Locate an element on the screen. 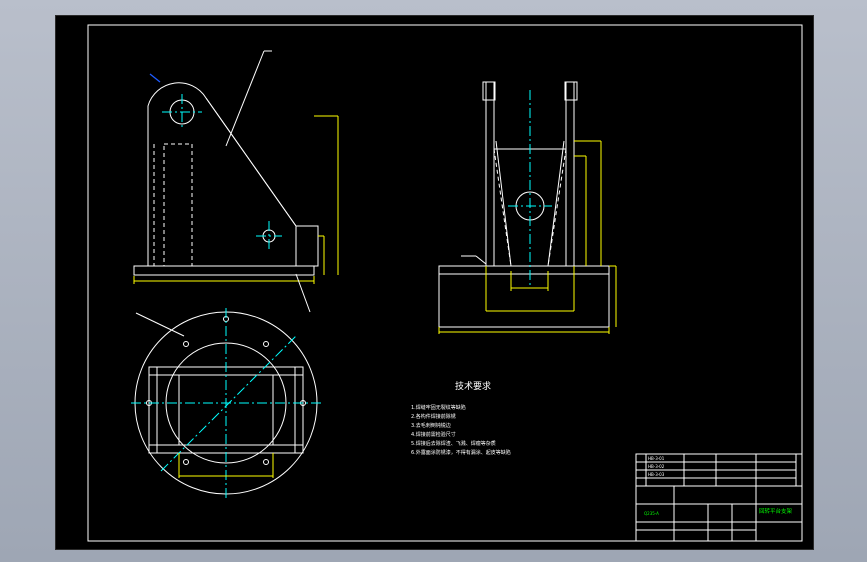 The width and height of the screenshot is (867, 562). note-3: 3.去毛刺倒钝锐边 is located at coordinates (431, 425).